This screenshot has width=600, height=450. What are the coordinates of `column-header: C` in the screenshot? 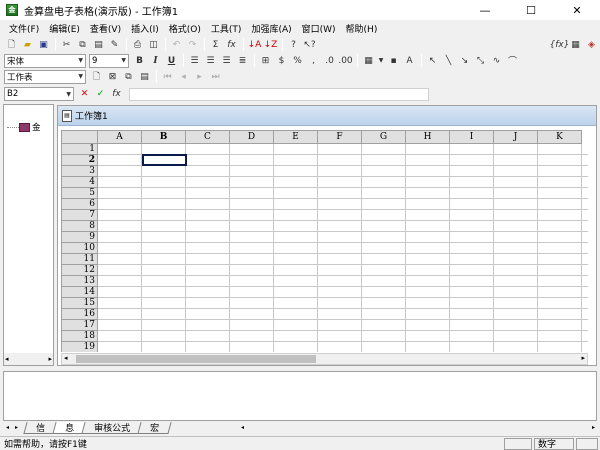 It's located at (208, 137).